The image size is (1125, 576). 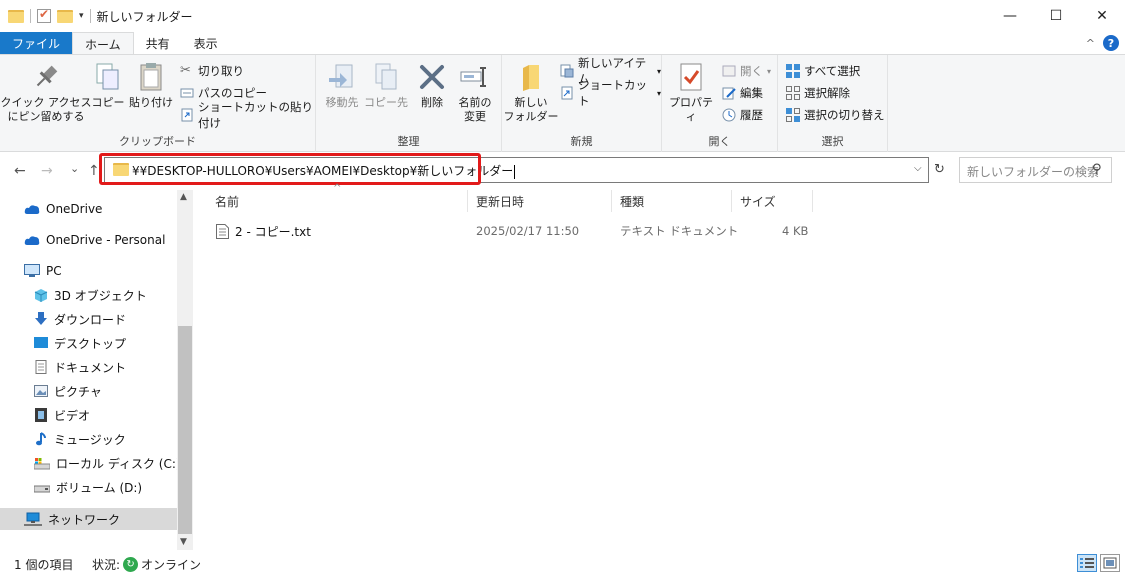 What do you see at coordinates (432, 85) in the screenshot?
I see `delete-button: 削除` at bounding box center [432, 85].